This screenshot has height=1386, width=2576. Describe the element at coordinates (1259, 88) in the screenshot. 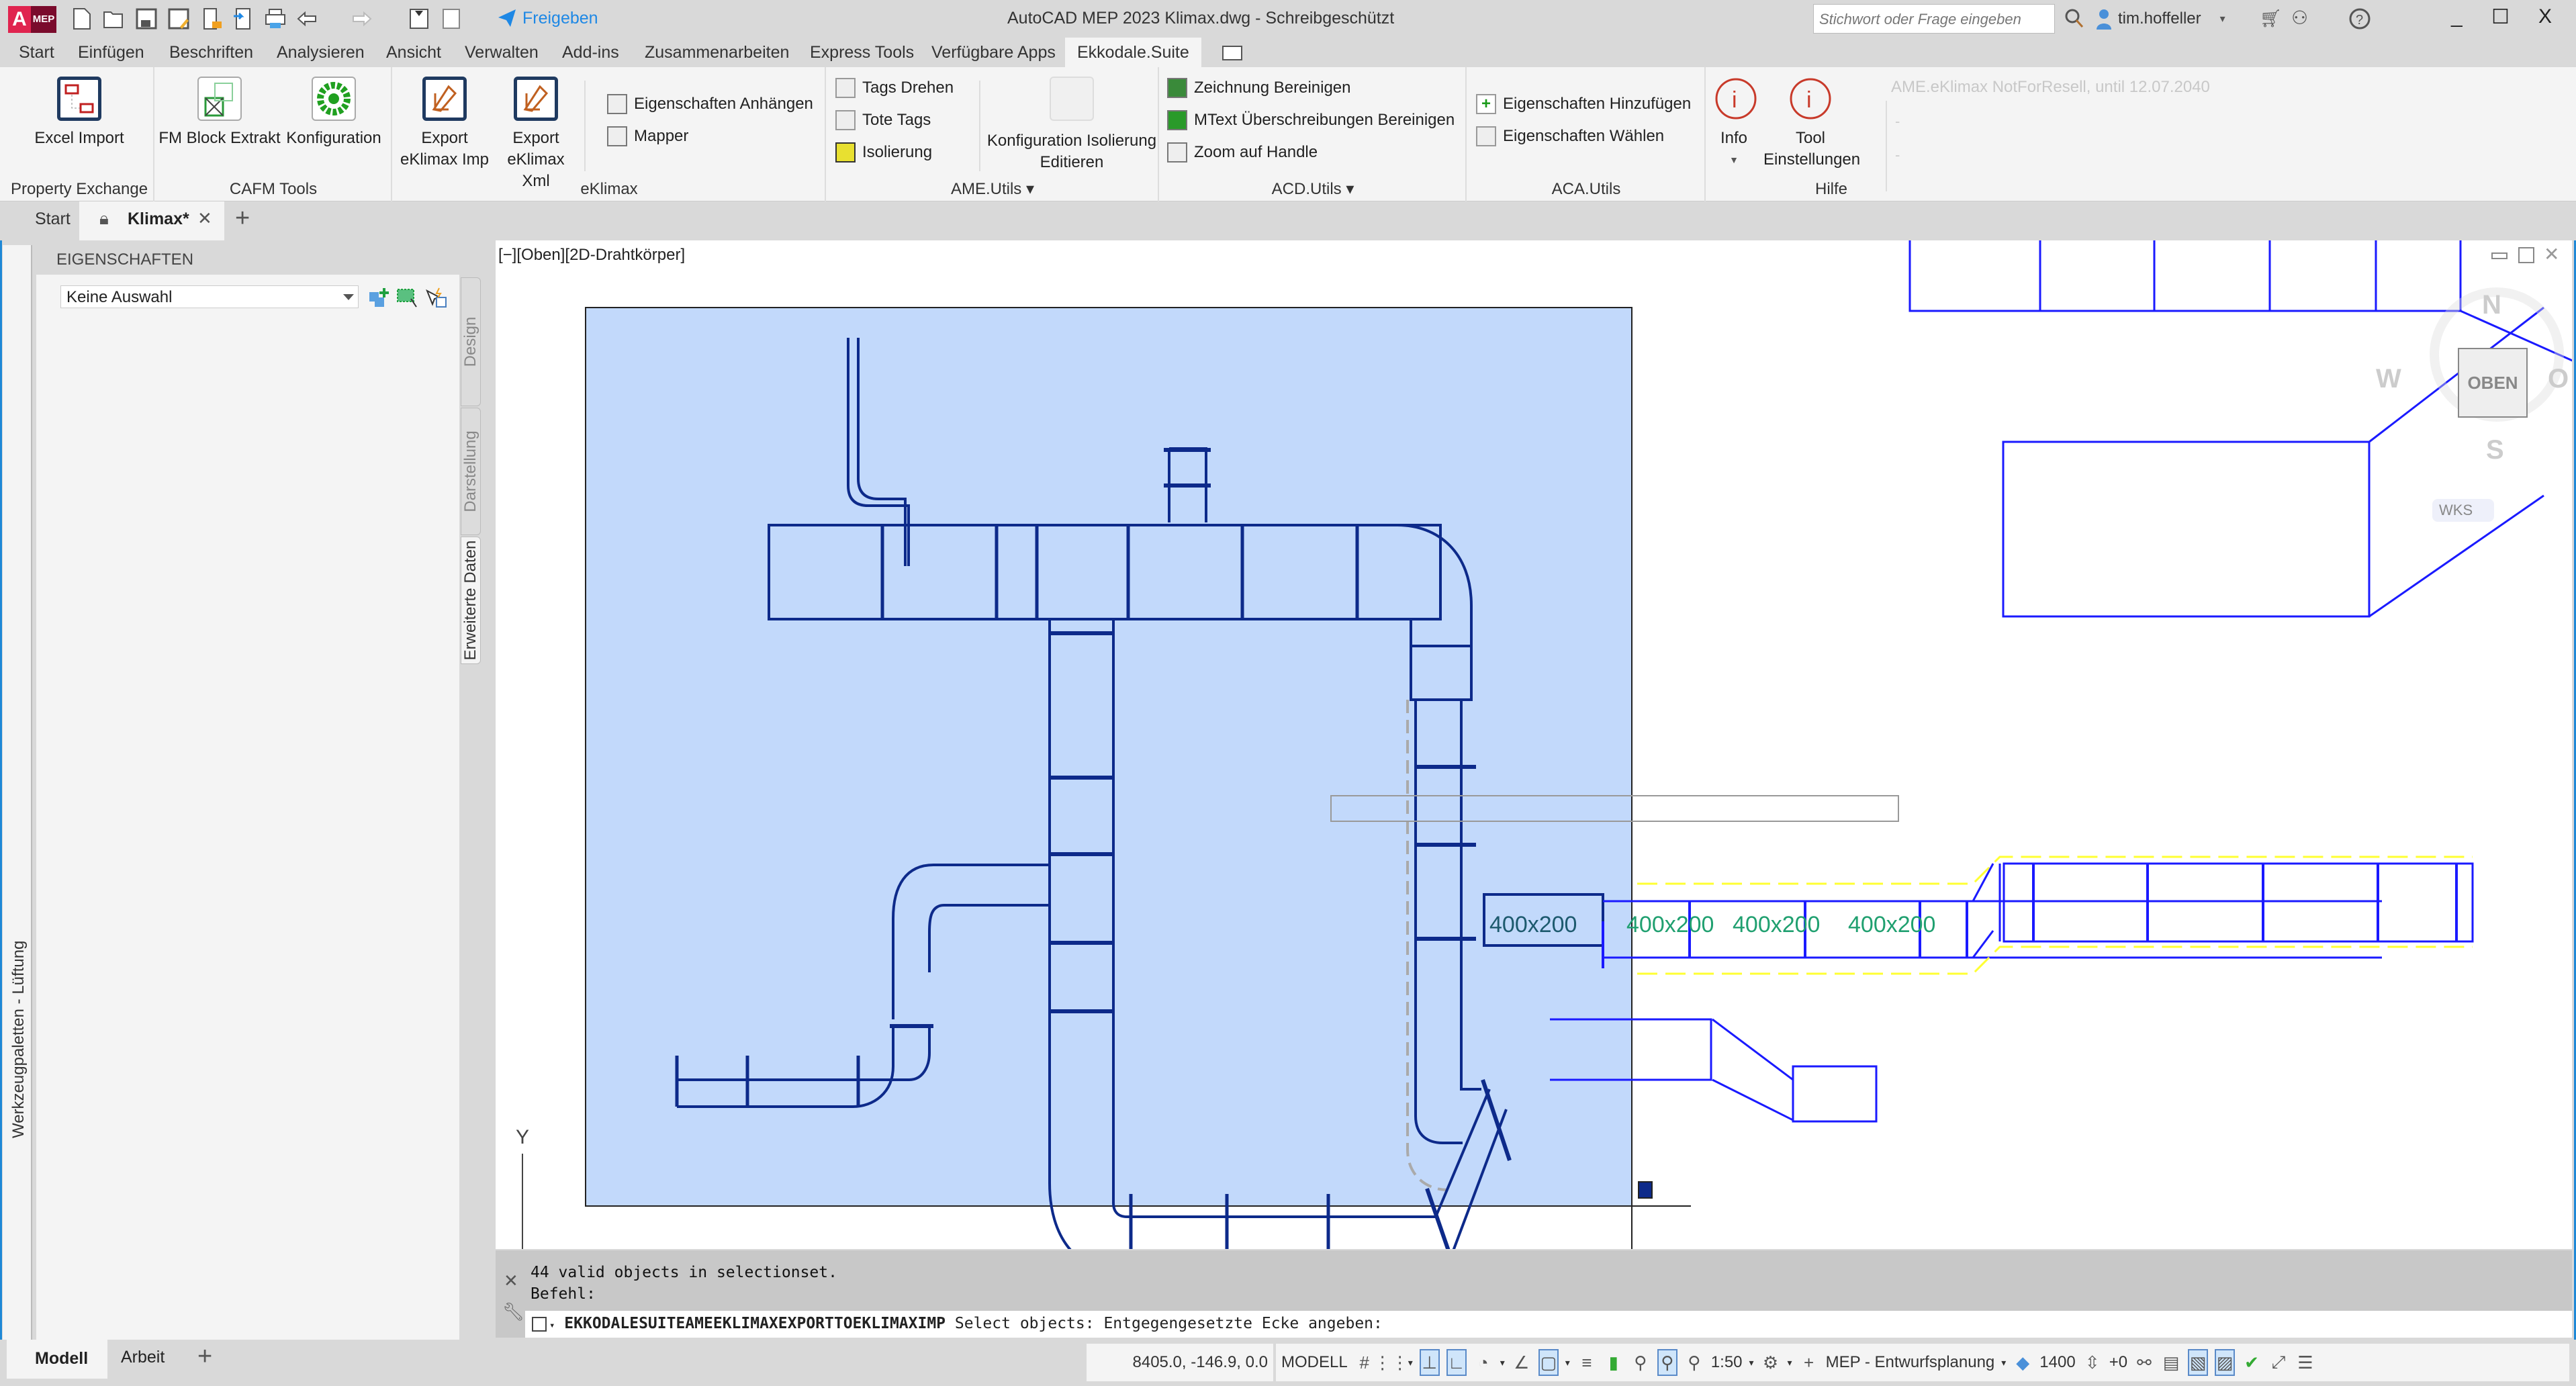

I see `zeichnung-bereinigen-button: Zeichnung Bereinigen` at that location.